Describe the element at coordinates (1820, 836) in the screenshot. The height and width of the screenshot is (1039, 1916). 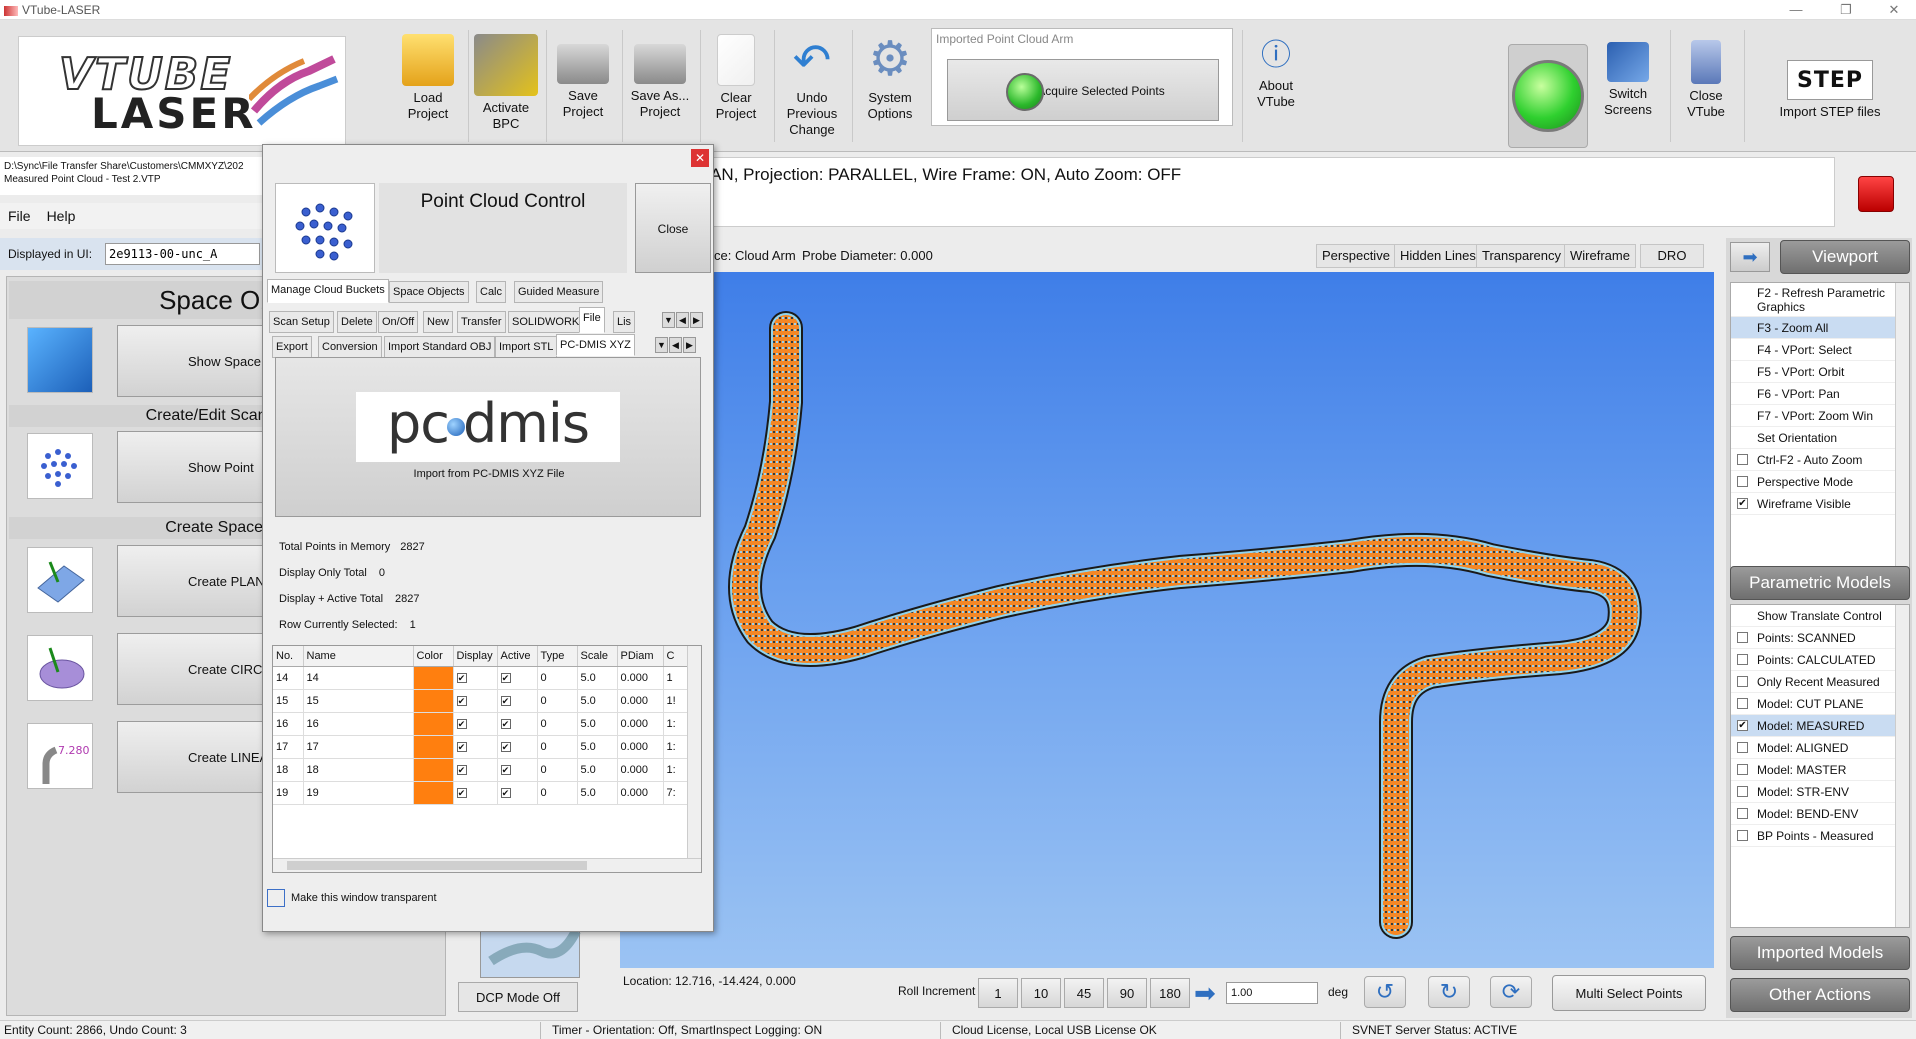
I see `param-item: BP Points - Measured` at that location.